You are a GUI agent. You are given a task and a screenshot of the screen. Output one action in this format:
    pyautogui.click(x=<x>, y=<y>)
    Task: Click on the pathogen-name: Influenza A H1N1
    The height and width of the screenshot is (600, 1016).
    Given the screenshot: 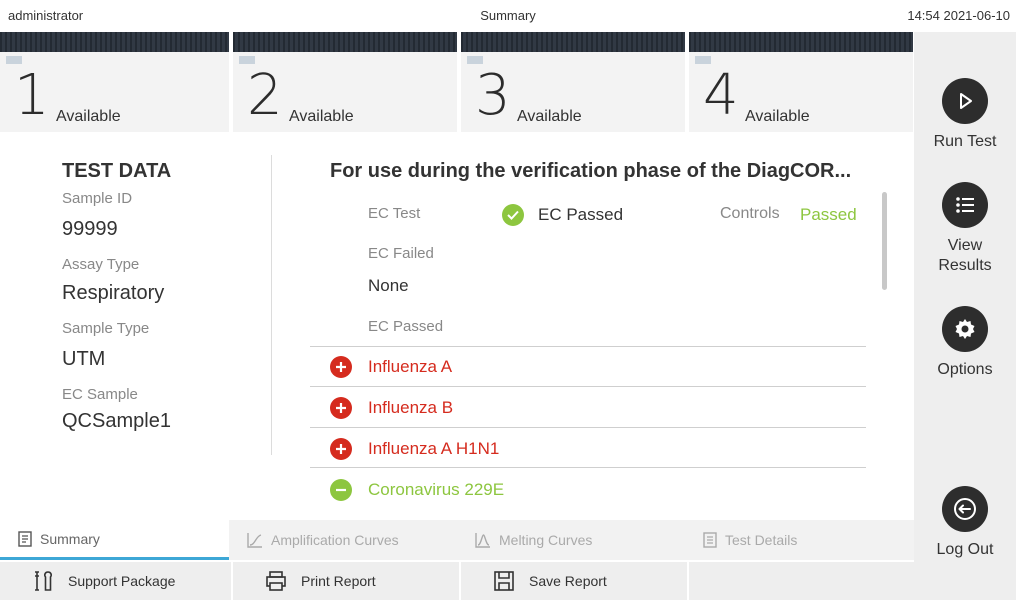 What is the action you would take?
    pyautogui.click(x=434, y=448)
    